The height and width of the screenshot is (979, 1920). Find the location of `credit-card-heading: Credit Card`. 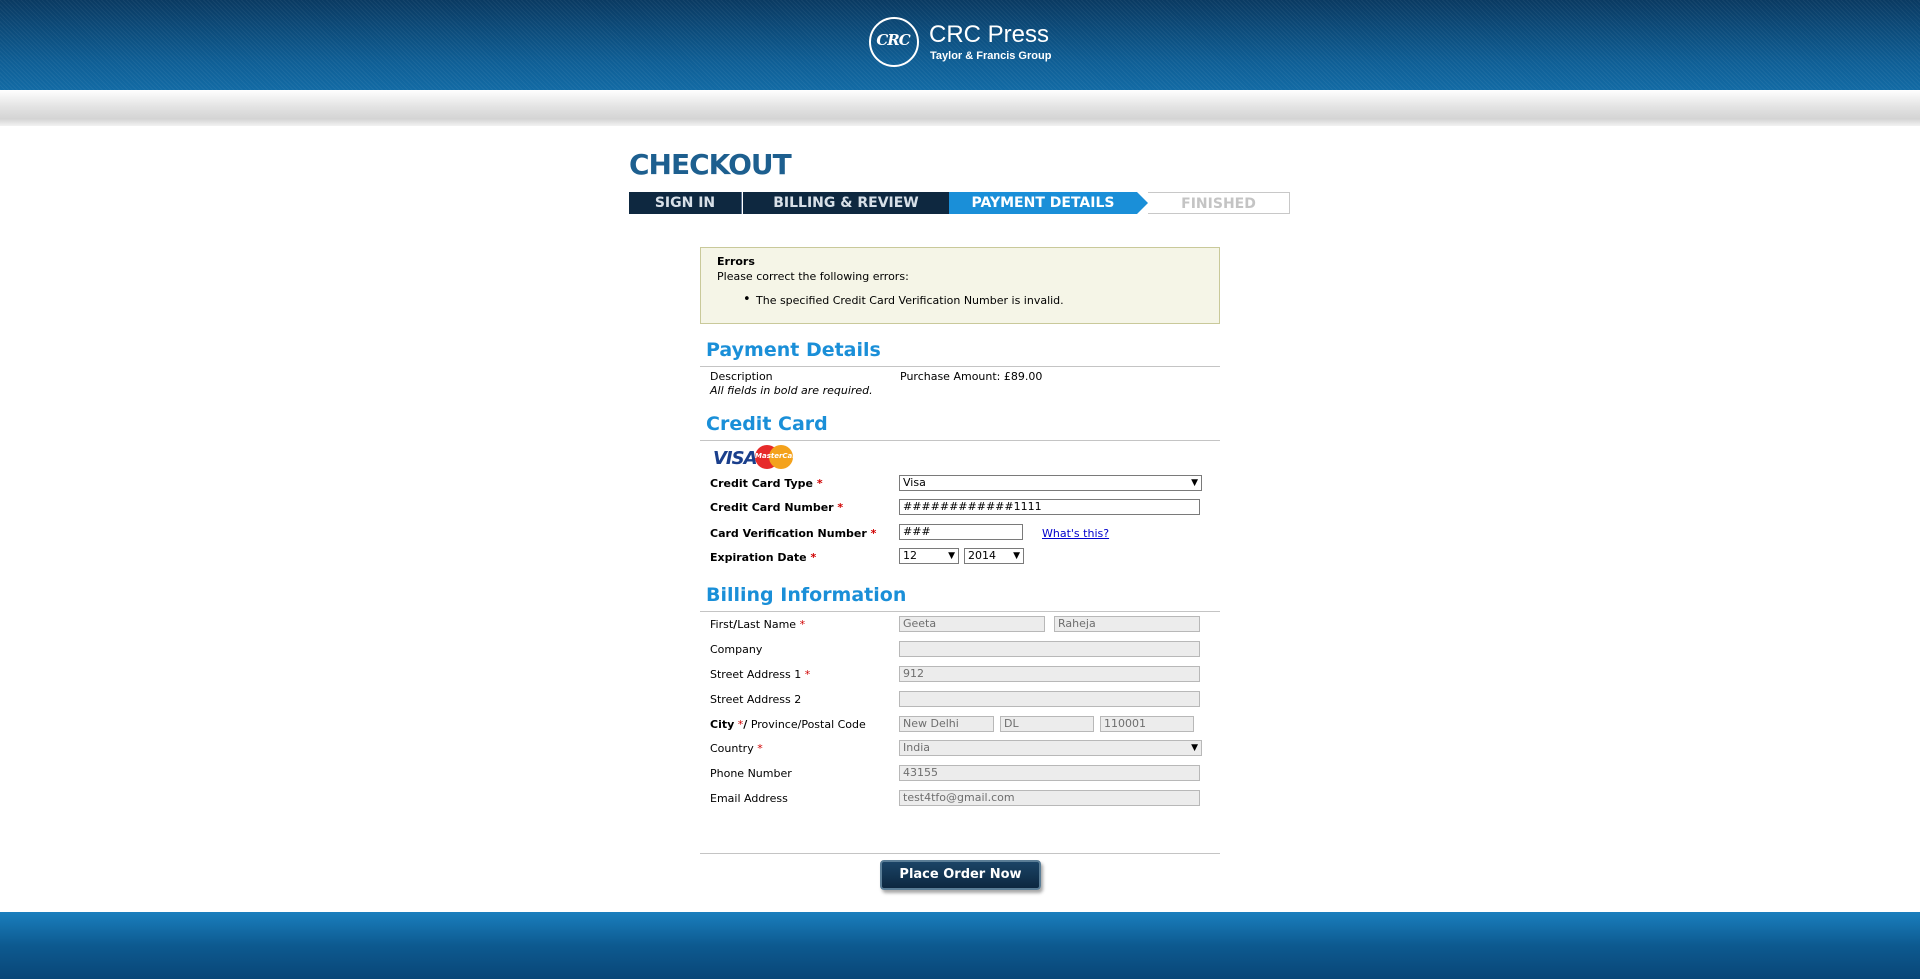

credit-card-heading: Credit Card is located at coordinates (767, 424).